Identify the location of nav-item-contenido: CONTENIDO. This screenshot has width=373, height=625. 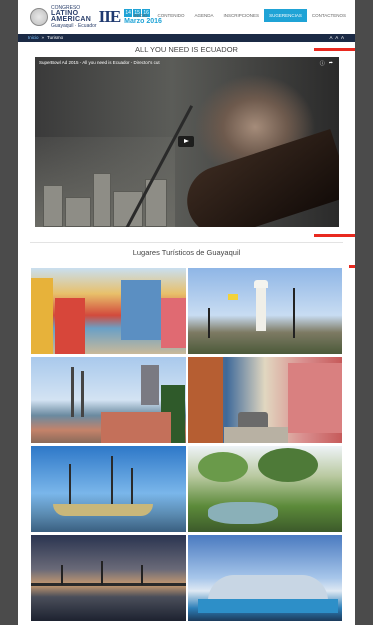
(171, 15).